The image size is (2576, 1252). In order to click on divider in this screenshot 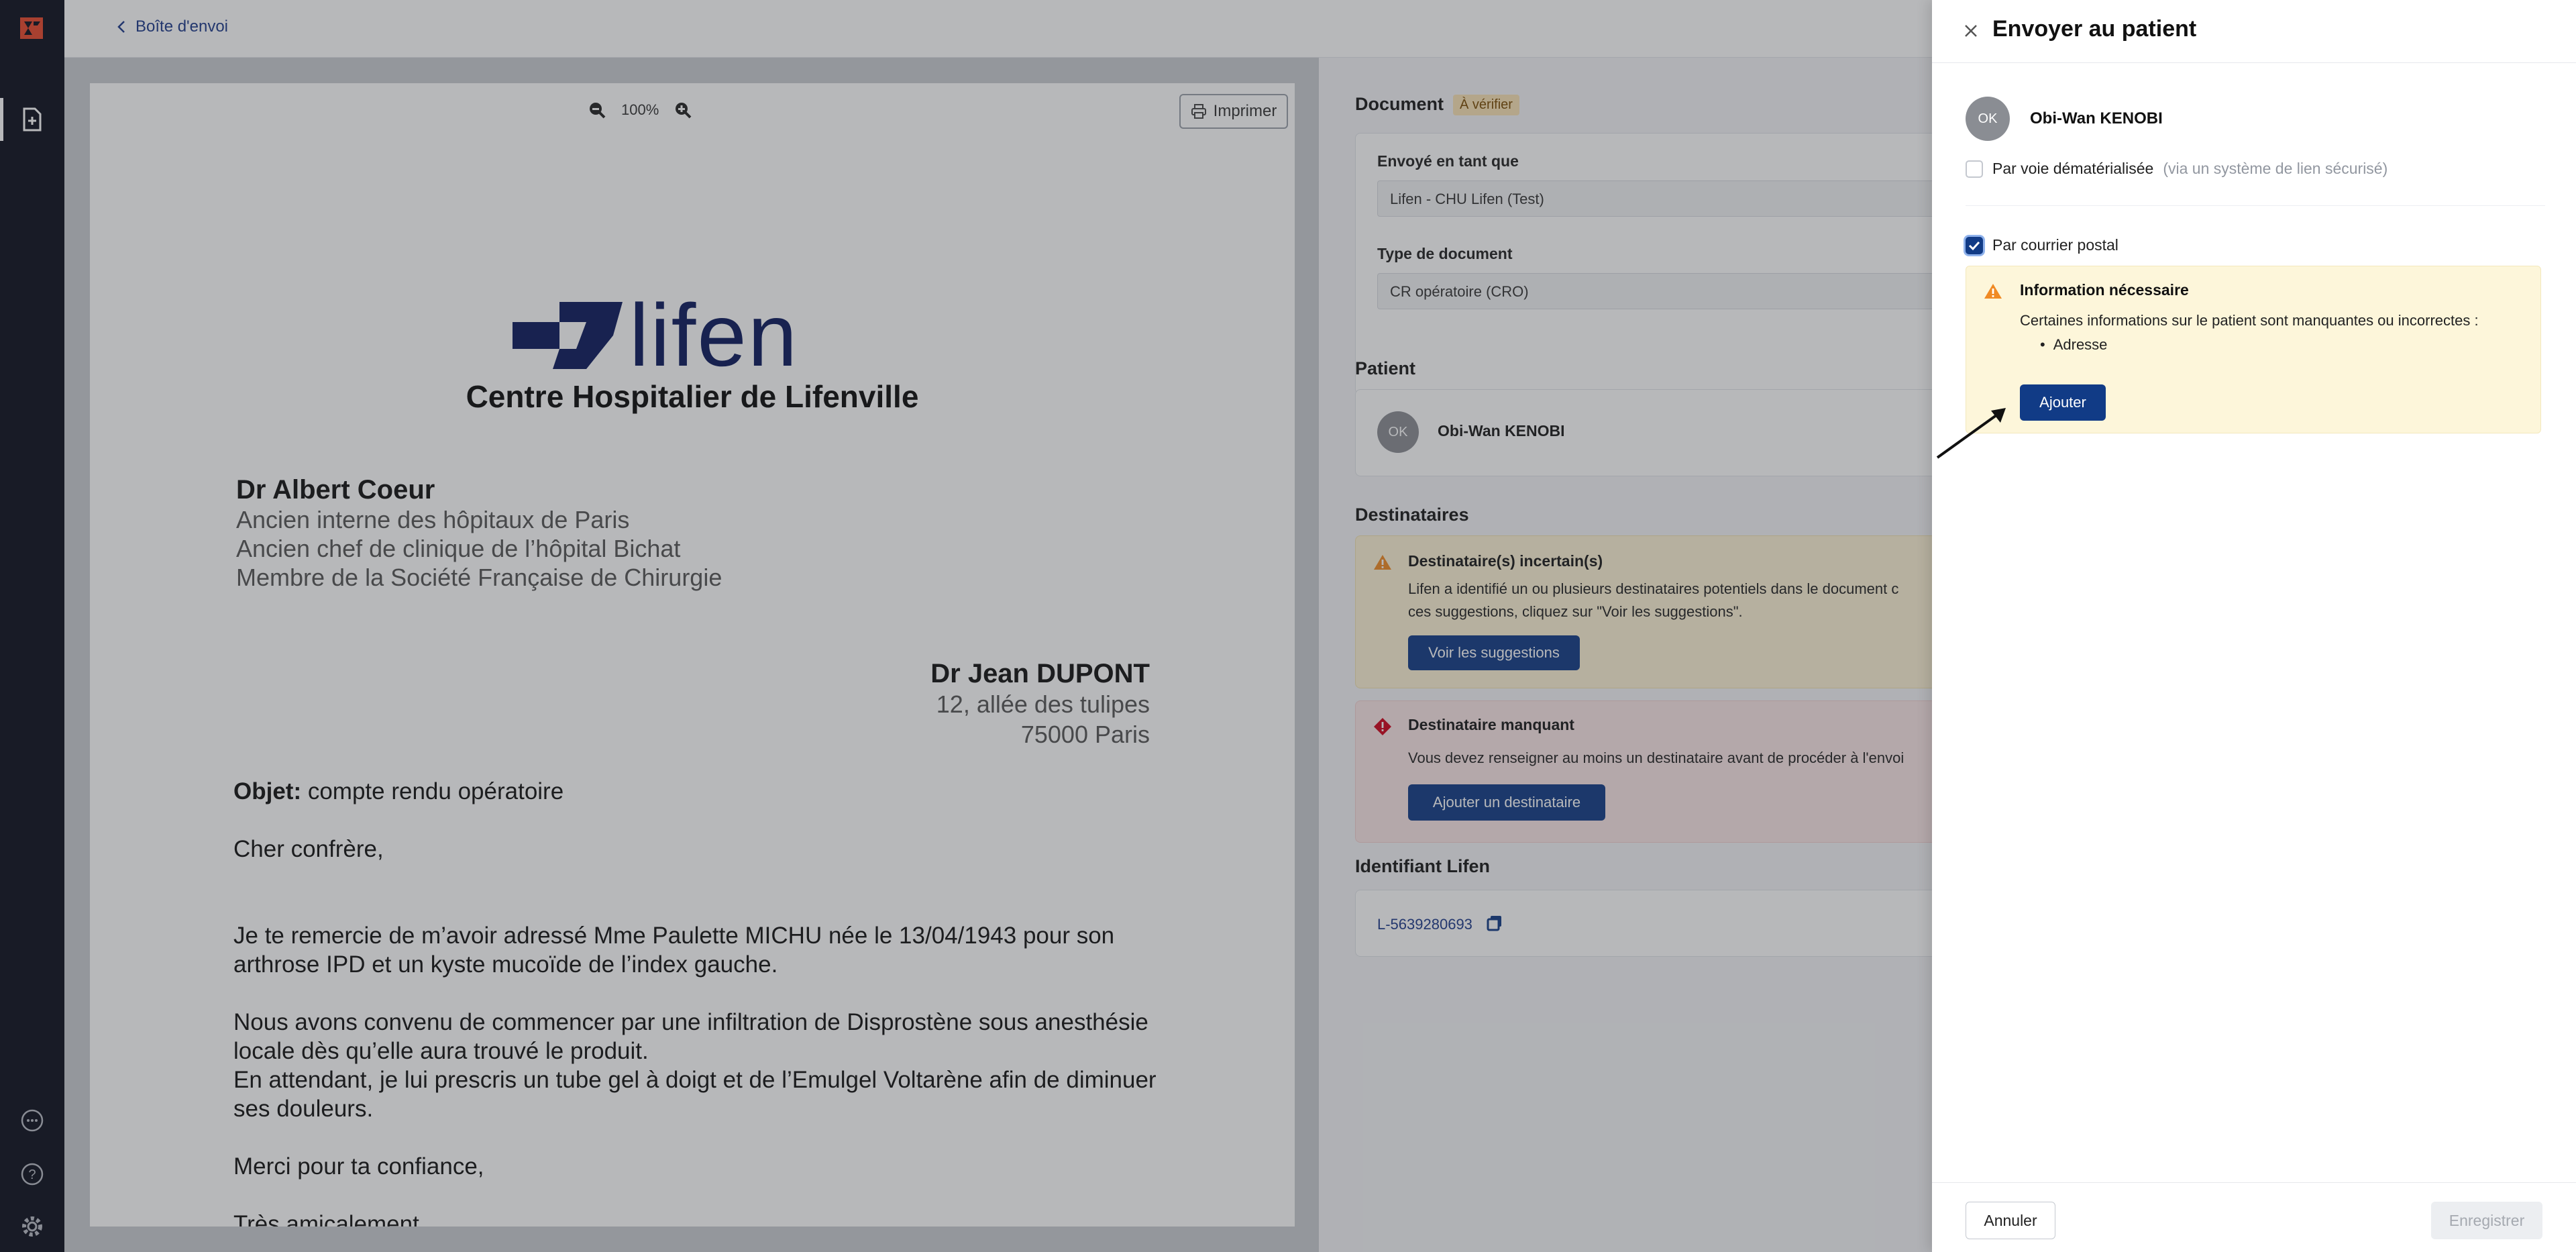, I will do `click(2255, 205)`.